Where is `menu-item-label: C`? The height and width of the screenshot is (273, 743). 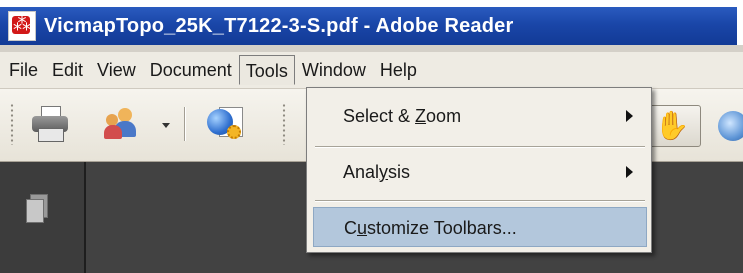 menu-item-label: C is located at coordinates (350, 228).